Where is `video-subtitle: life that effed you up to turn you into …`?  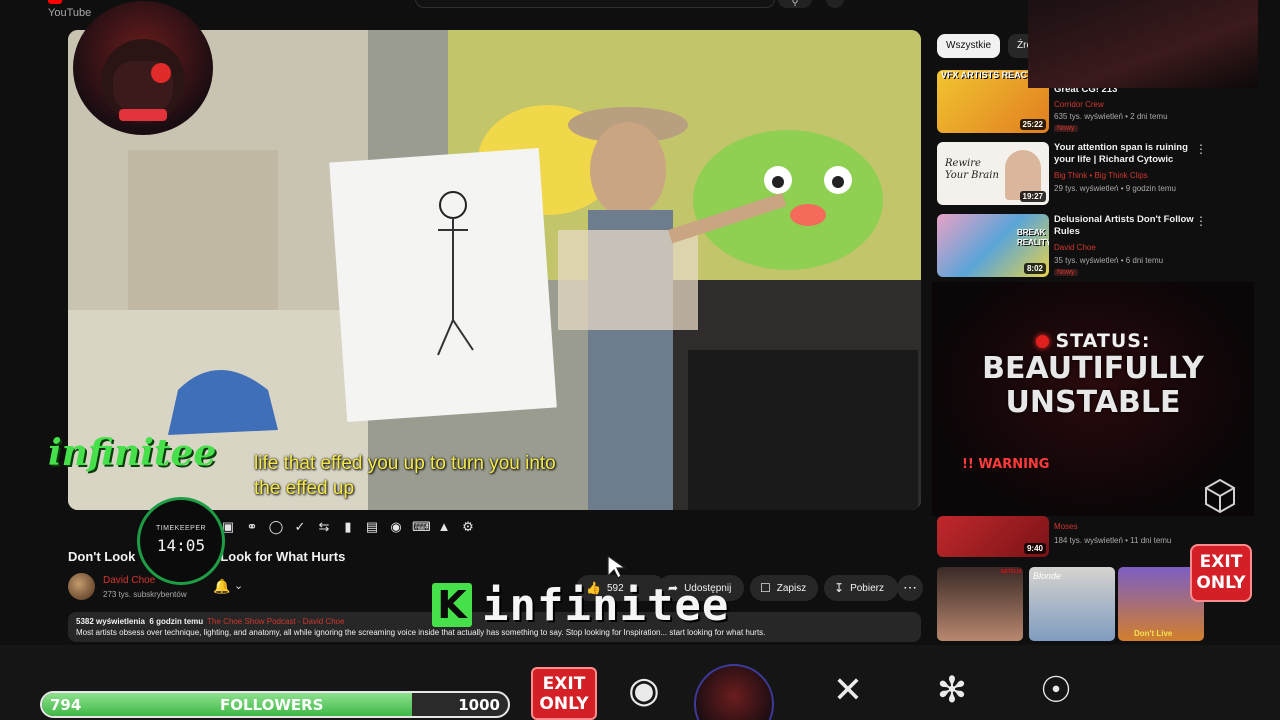
video-subtitle: life that effed you up to turn you into … is located at coordinates (434, 476).